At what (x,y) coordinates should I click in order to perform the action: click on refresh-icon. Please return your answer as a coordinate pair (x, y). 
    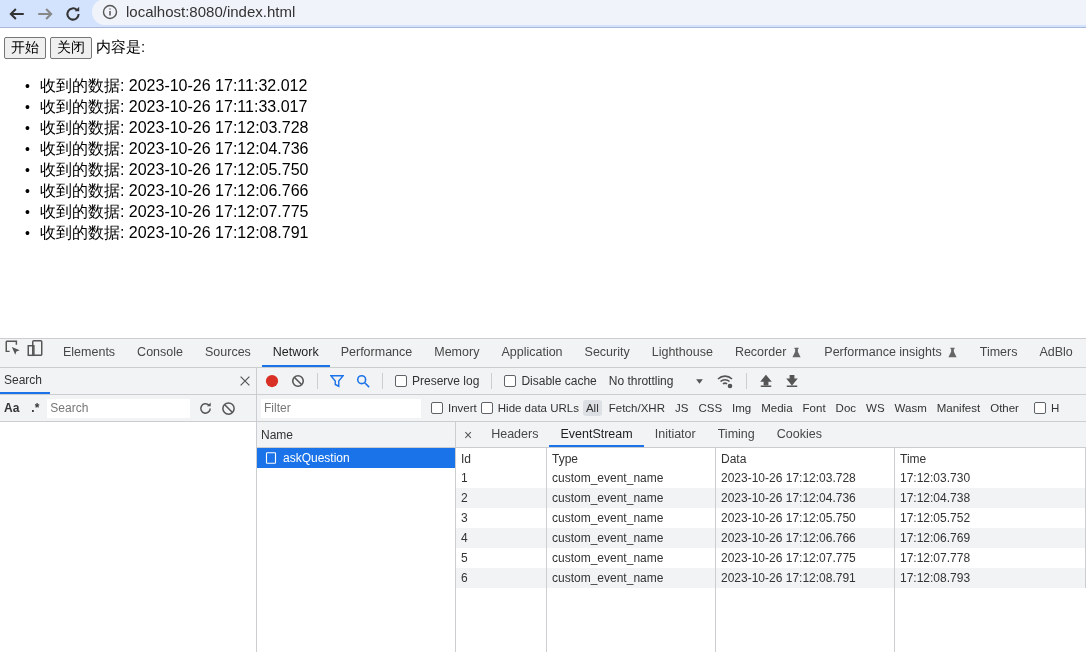
    Looking at the image, I should click on (206, 408).